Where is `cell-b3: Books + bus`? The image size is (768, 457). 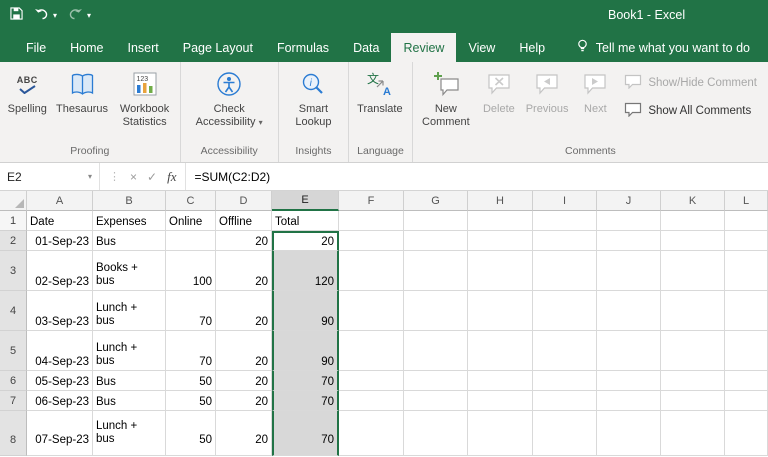 cell-b3: Books + bus is located at coordinates (129, 271).